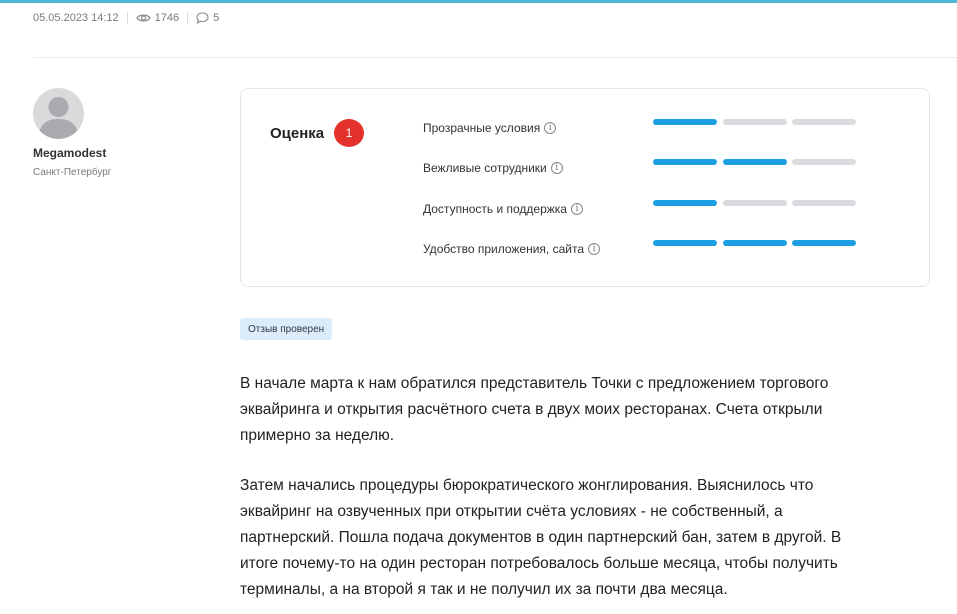 This screenshot has width=957, height=614. I want to click on views-counter: 1746, so click(157, 18).